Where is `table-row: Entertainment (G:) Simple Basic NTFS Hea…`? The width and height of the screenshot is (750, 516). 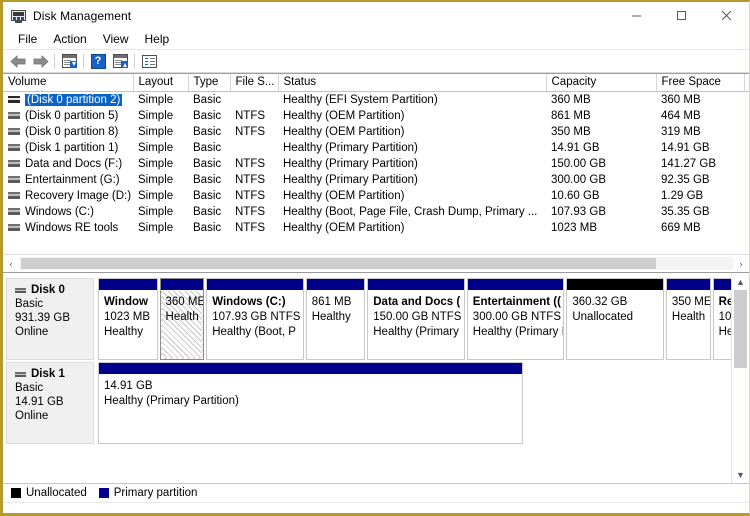 table-row: Entertainment (G:) Simple Basic NTFS Hea… is located at coordinates (376, 180).